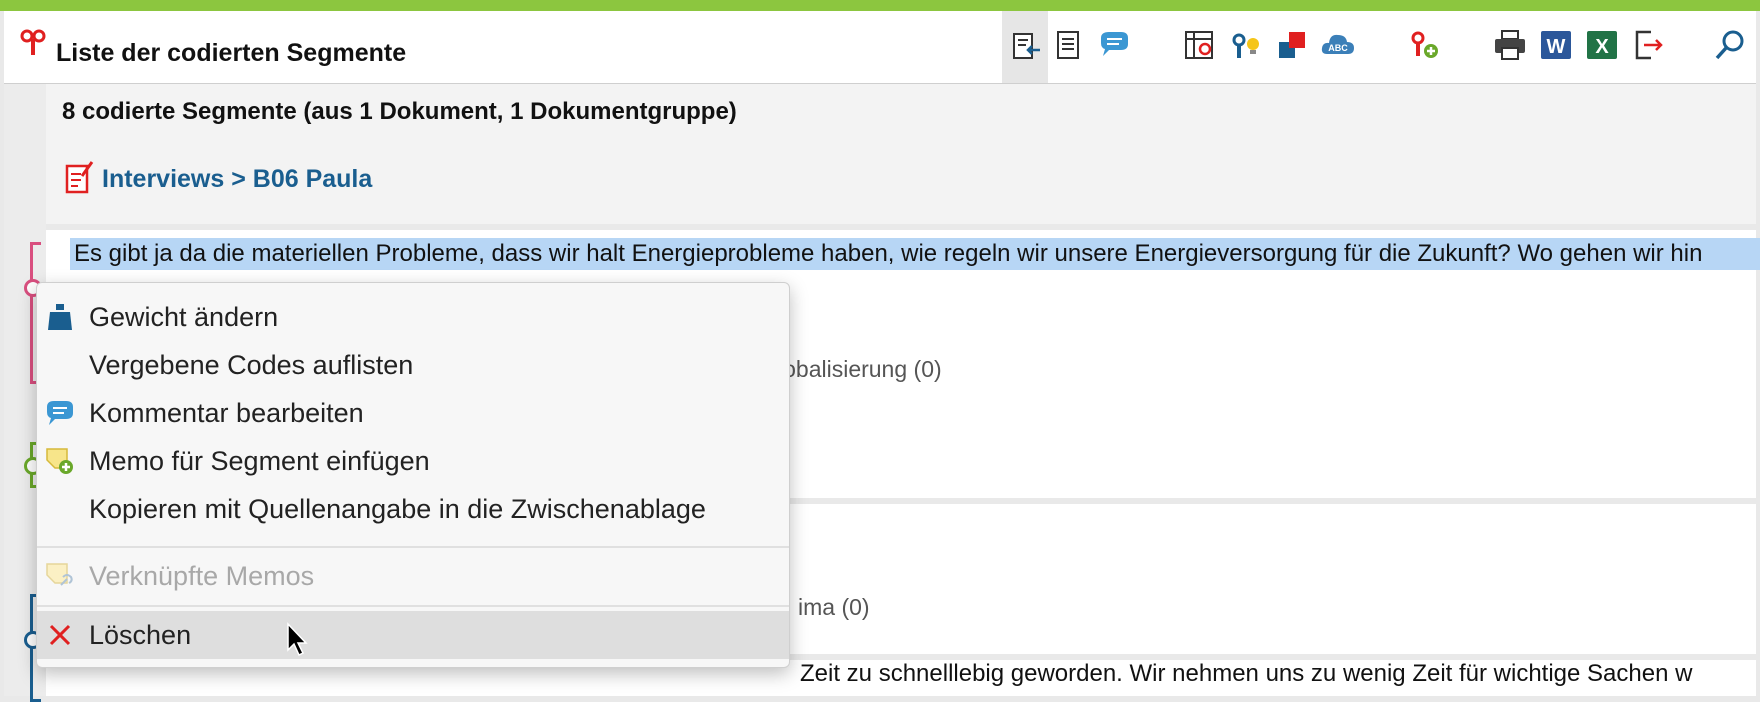 This screenshot has height=702, width=1760. What do you see at coordinates (880, 5) in the screenshot?
I see `accent-bar` at bounding box center [880, 5].